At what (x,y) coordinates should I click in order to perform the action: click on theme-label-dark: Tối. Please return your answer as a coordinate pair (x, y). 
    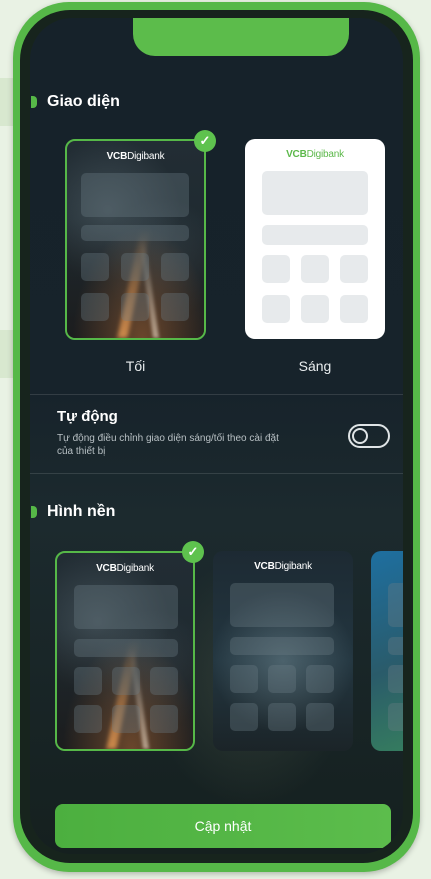
    Looking at the image, I should click on (135, 366).